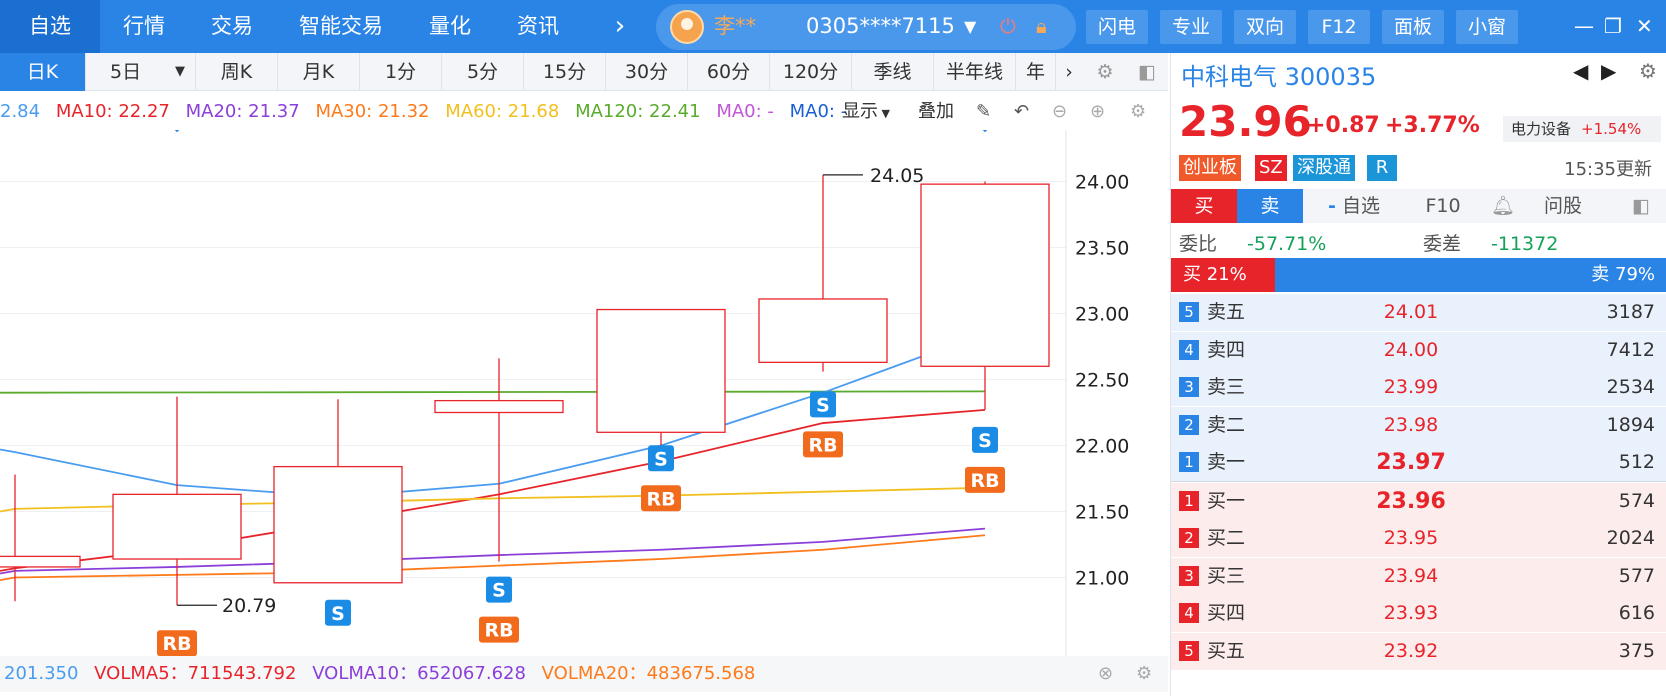 The width and height of the screenshot is (1666, 696). I want to click on brush-icon: ✎, so click(983, 112).